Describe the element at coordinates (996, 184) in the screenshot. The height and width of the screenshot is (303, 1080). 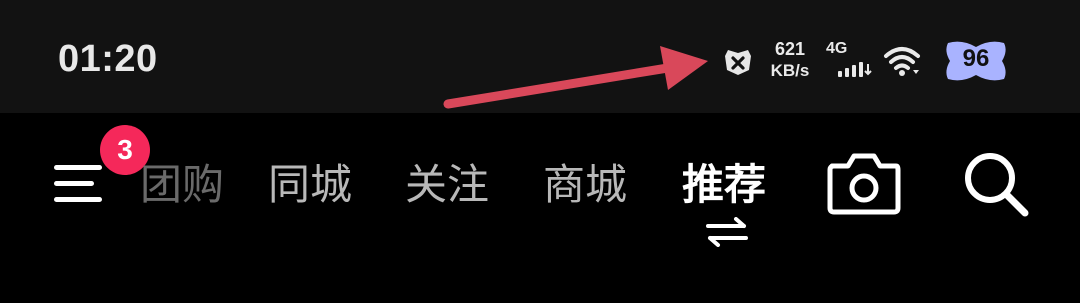
I see `search-icon` at that location.